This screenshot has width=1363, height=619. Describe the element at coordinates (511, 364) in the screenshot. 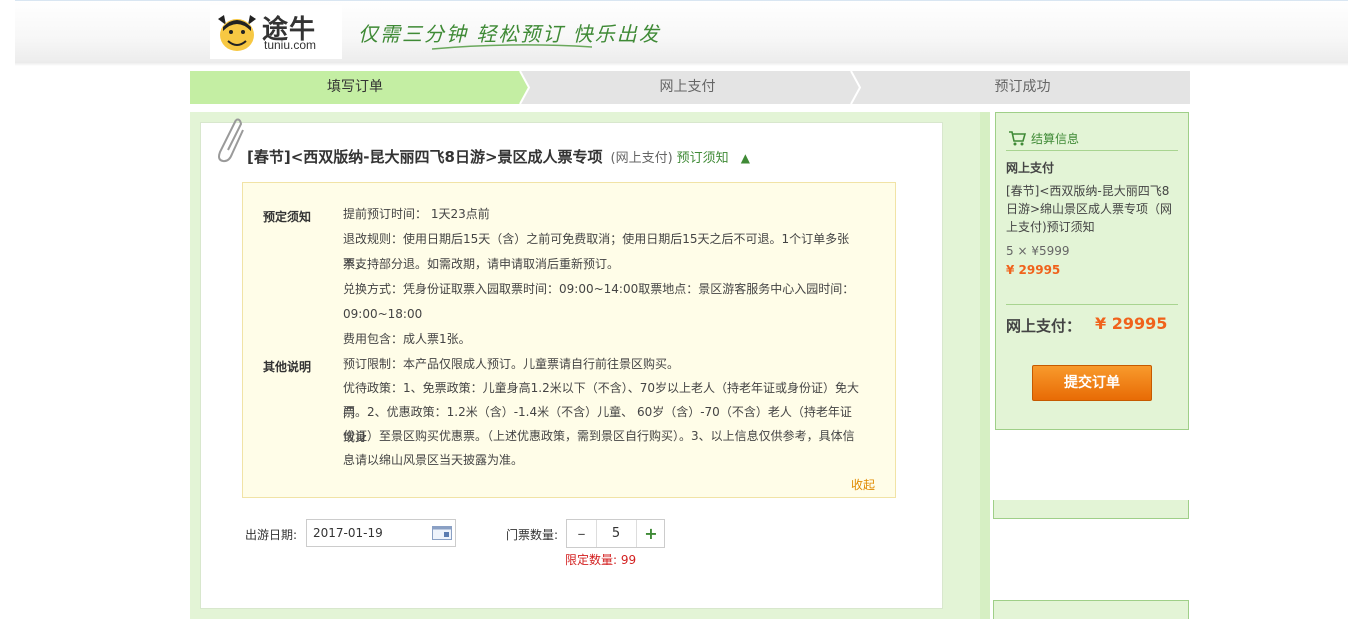

I see `notice-line: 预订限制：本产品仅限成人预订。儿童票请自行前往景区购买。` at that location.